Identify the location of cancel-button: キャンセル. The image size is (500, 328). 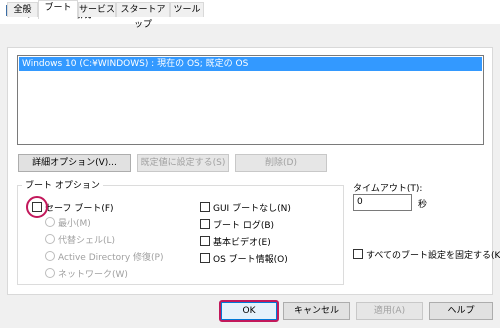
(316, 311).